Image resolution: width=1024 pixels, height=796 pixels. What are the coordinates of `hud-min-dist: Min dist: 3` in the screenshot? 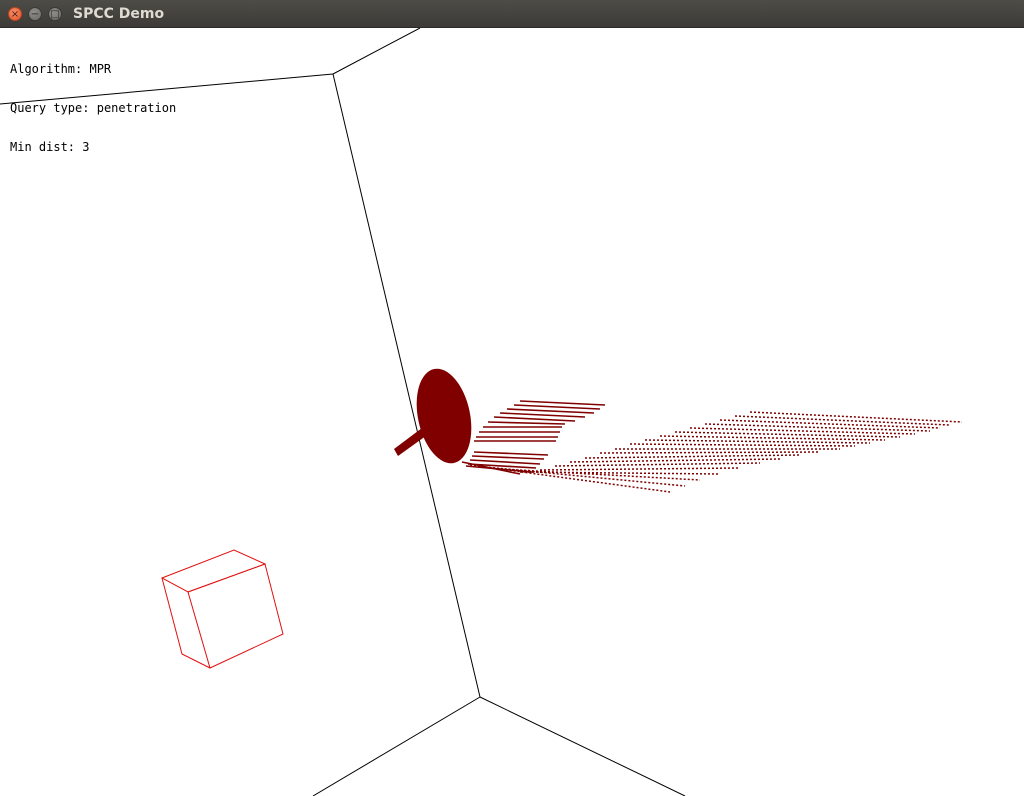 It's located at (93, 147).